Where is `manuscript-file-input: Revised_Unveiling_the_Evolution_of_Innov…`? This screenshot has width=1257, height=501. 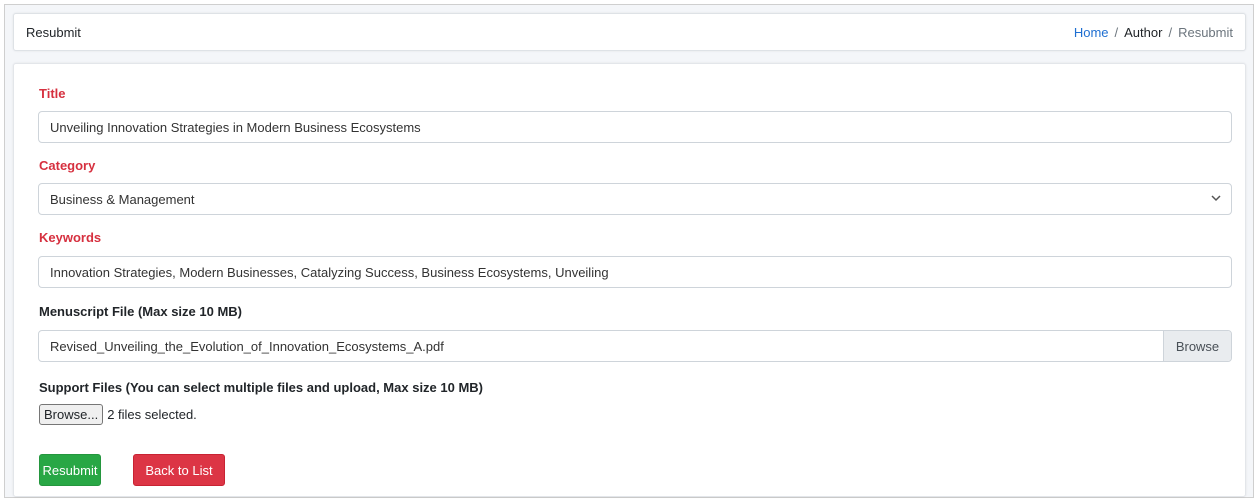
manuscript-file-input: Revised_Unveiling_the_Evolution_of_Innov… is located at coordinates (635, 346).